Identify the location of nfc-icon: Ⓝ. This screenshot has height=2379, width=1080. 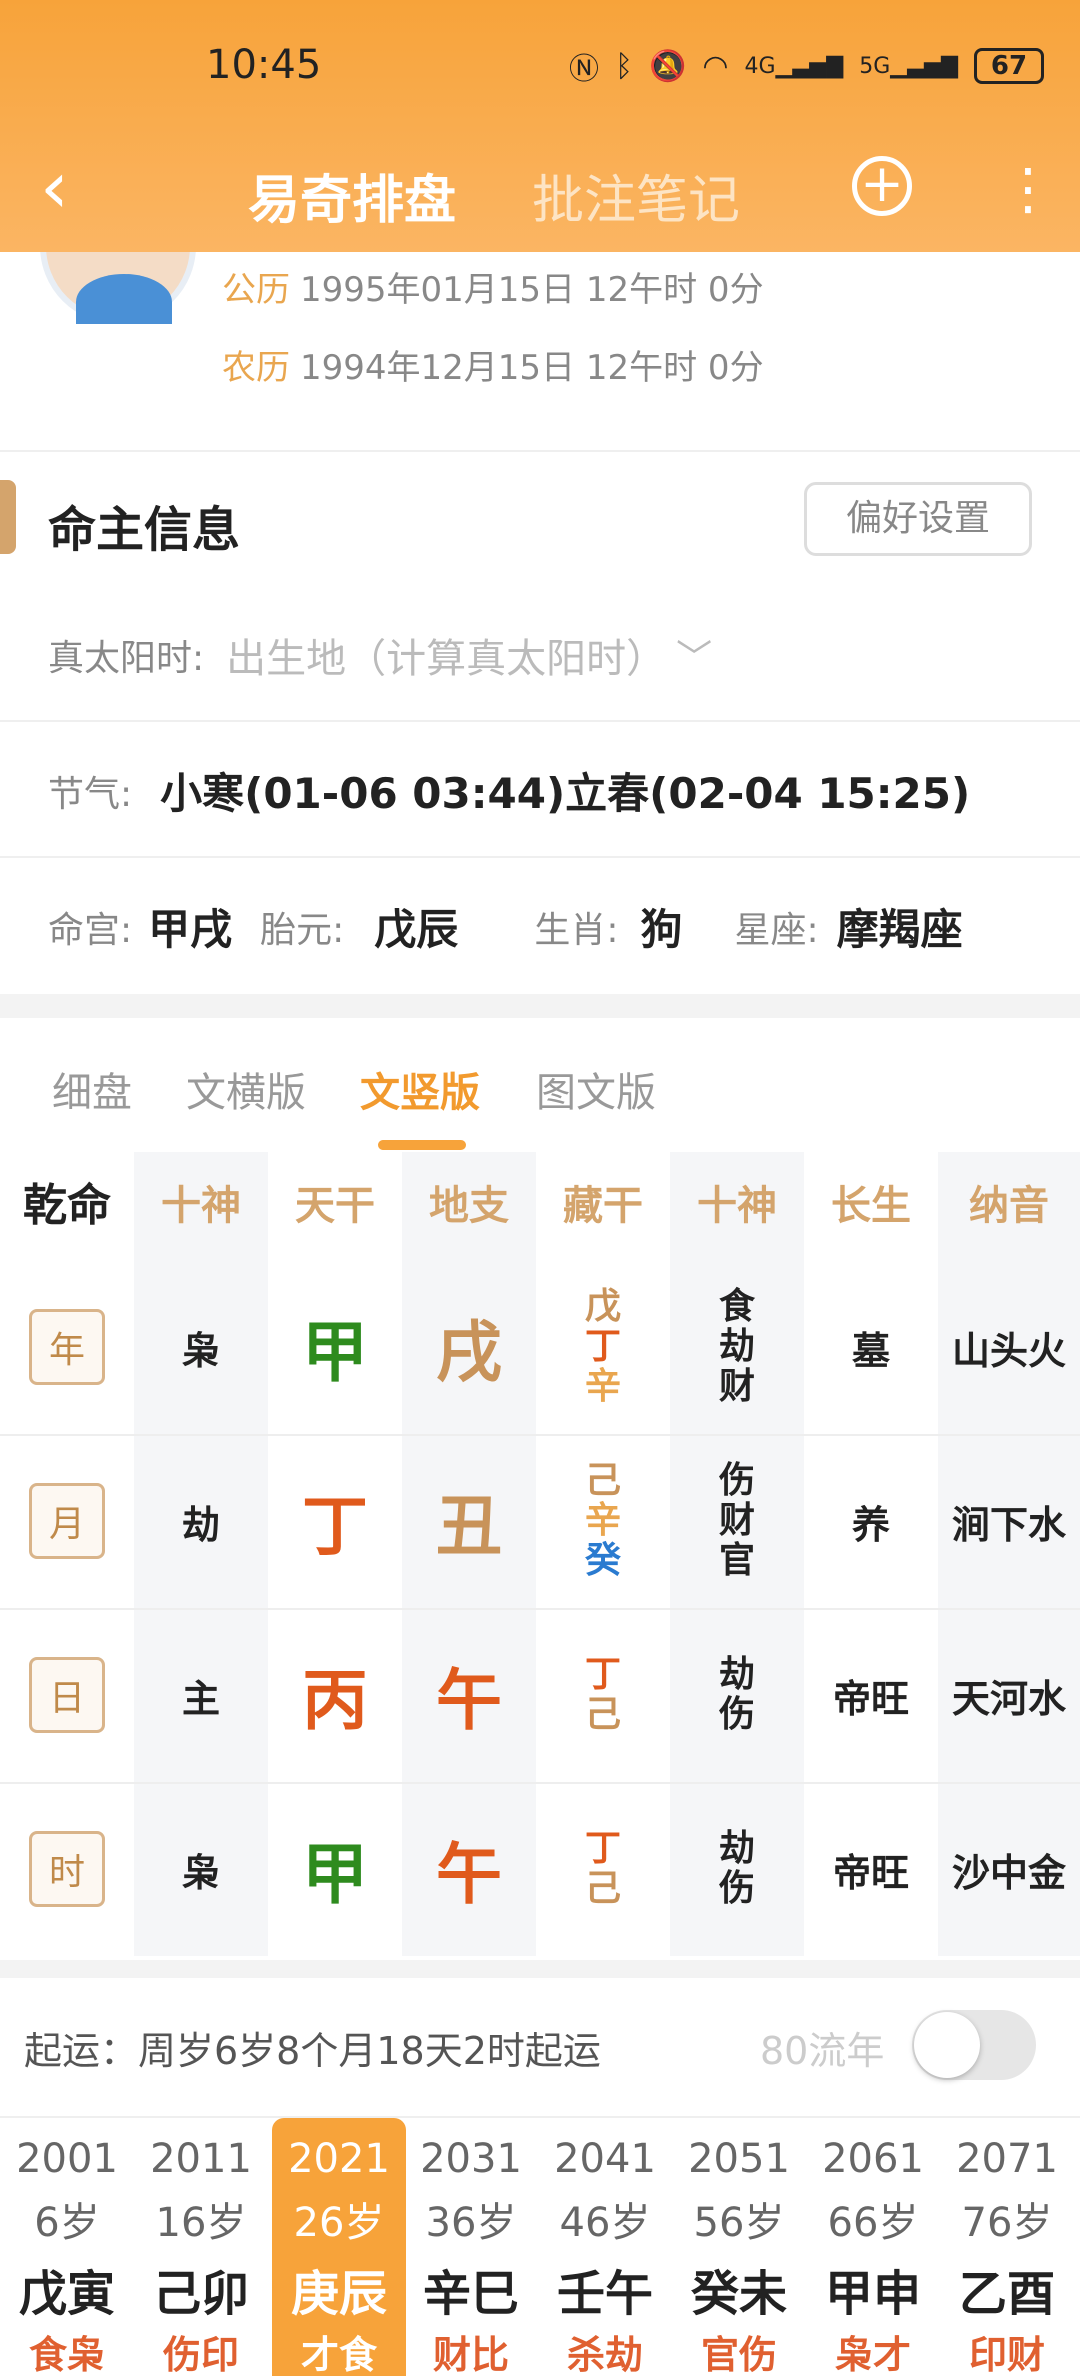
(583, 69).